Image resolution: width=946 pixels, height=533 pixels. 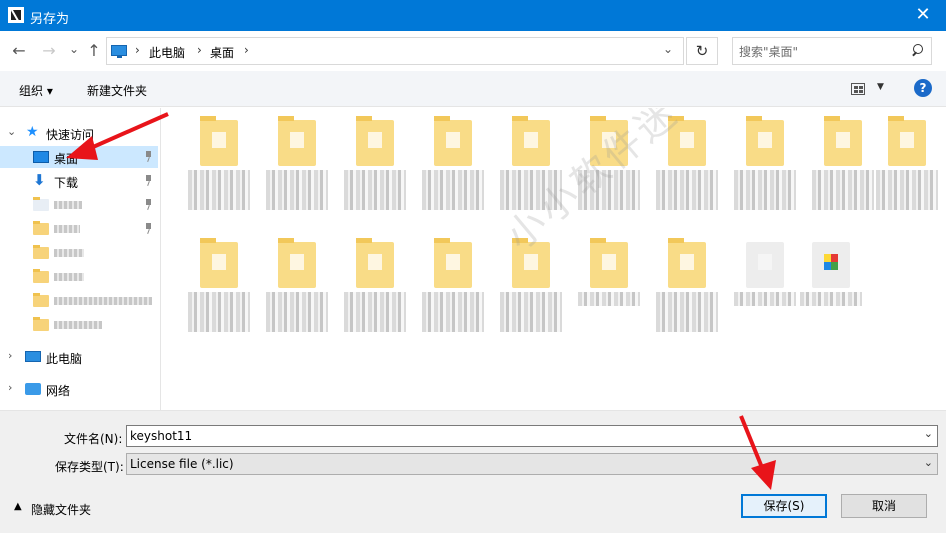 What do you see at coordinates (79, 389) in the screenshot?
I see `tree-item-network: › 网络` at bounding box center [79, 389].